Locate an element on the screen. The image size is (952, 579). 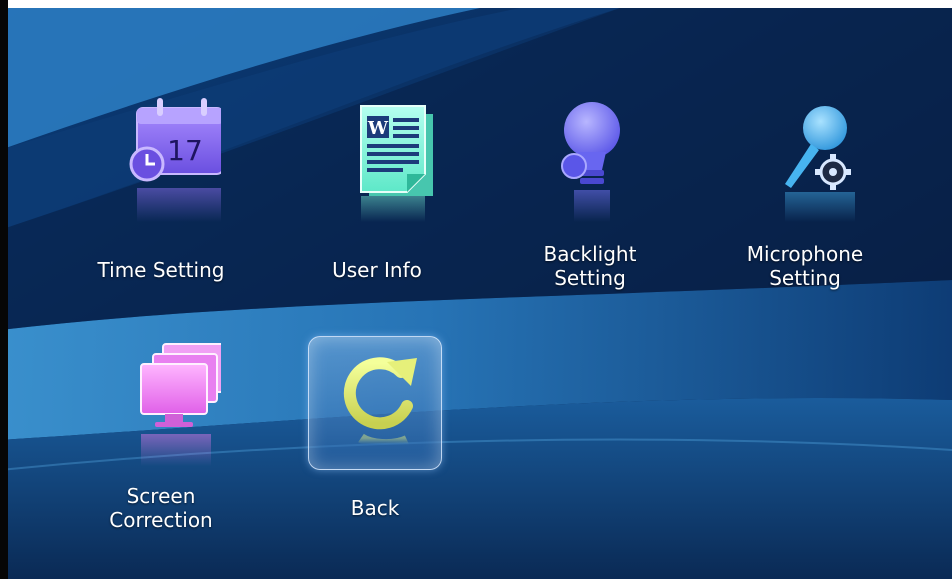
refresh-arrow-icon is located at coordinates (375, 405).